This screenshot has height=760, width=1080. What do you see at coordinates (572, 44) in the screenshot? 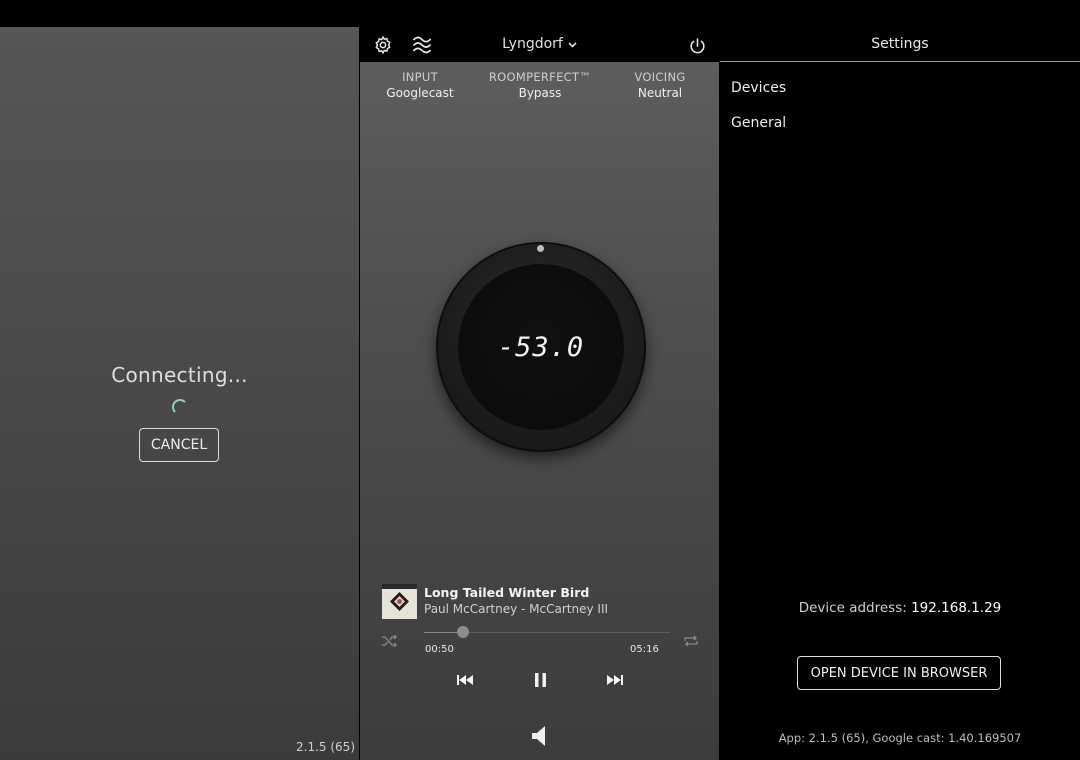
I see `chevron-down-icon` at bounding box center [572, 44].